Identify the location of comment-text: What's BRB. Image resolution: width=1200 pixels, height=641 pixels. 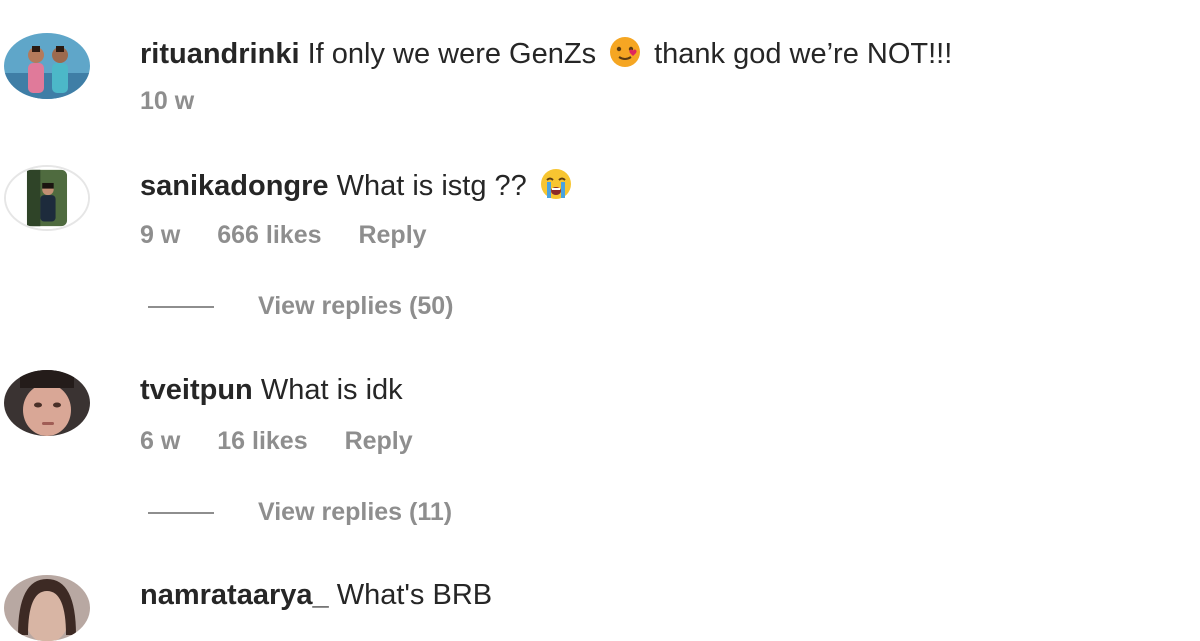
(414, 595).